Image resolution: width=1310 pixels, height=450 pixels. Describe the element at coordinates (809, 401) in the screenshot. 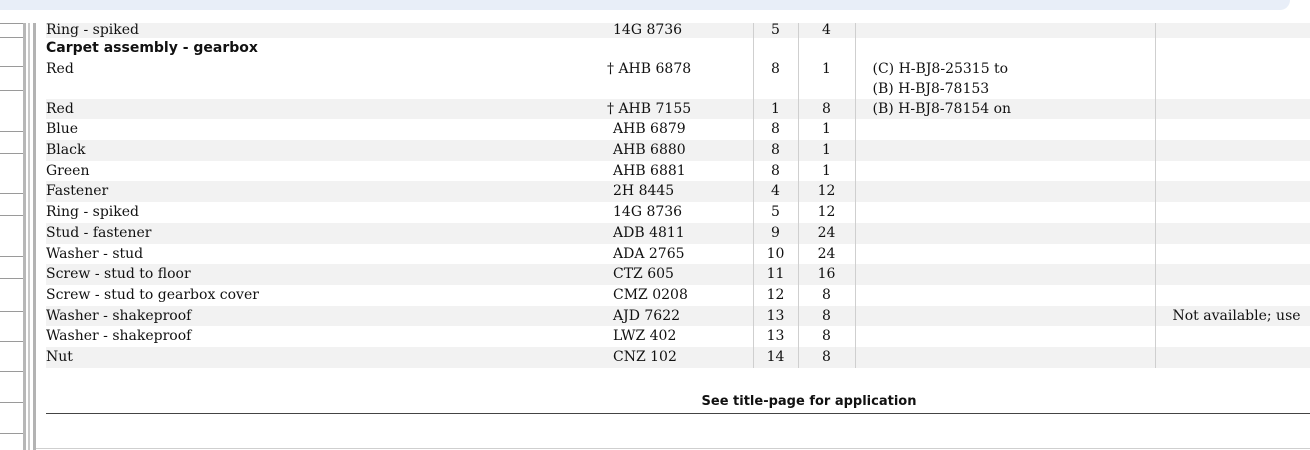

I see `footer-note: See title-page for application` at that location.